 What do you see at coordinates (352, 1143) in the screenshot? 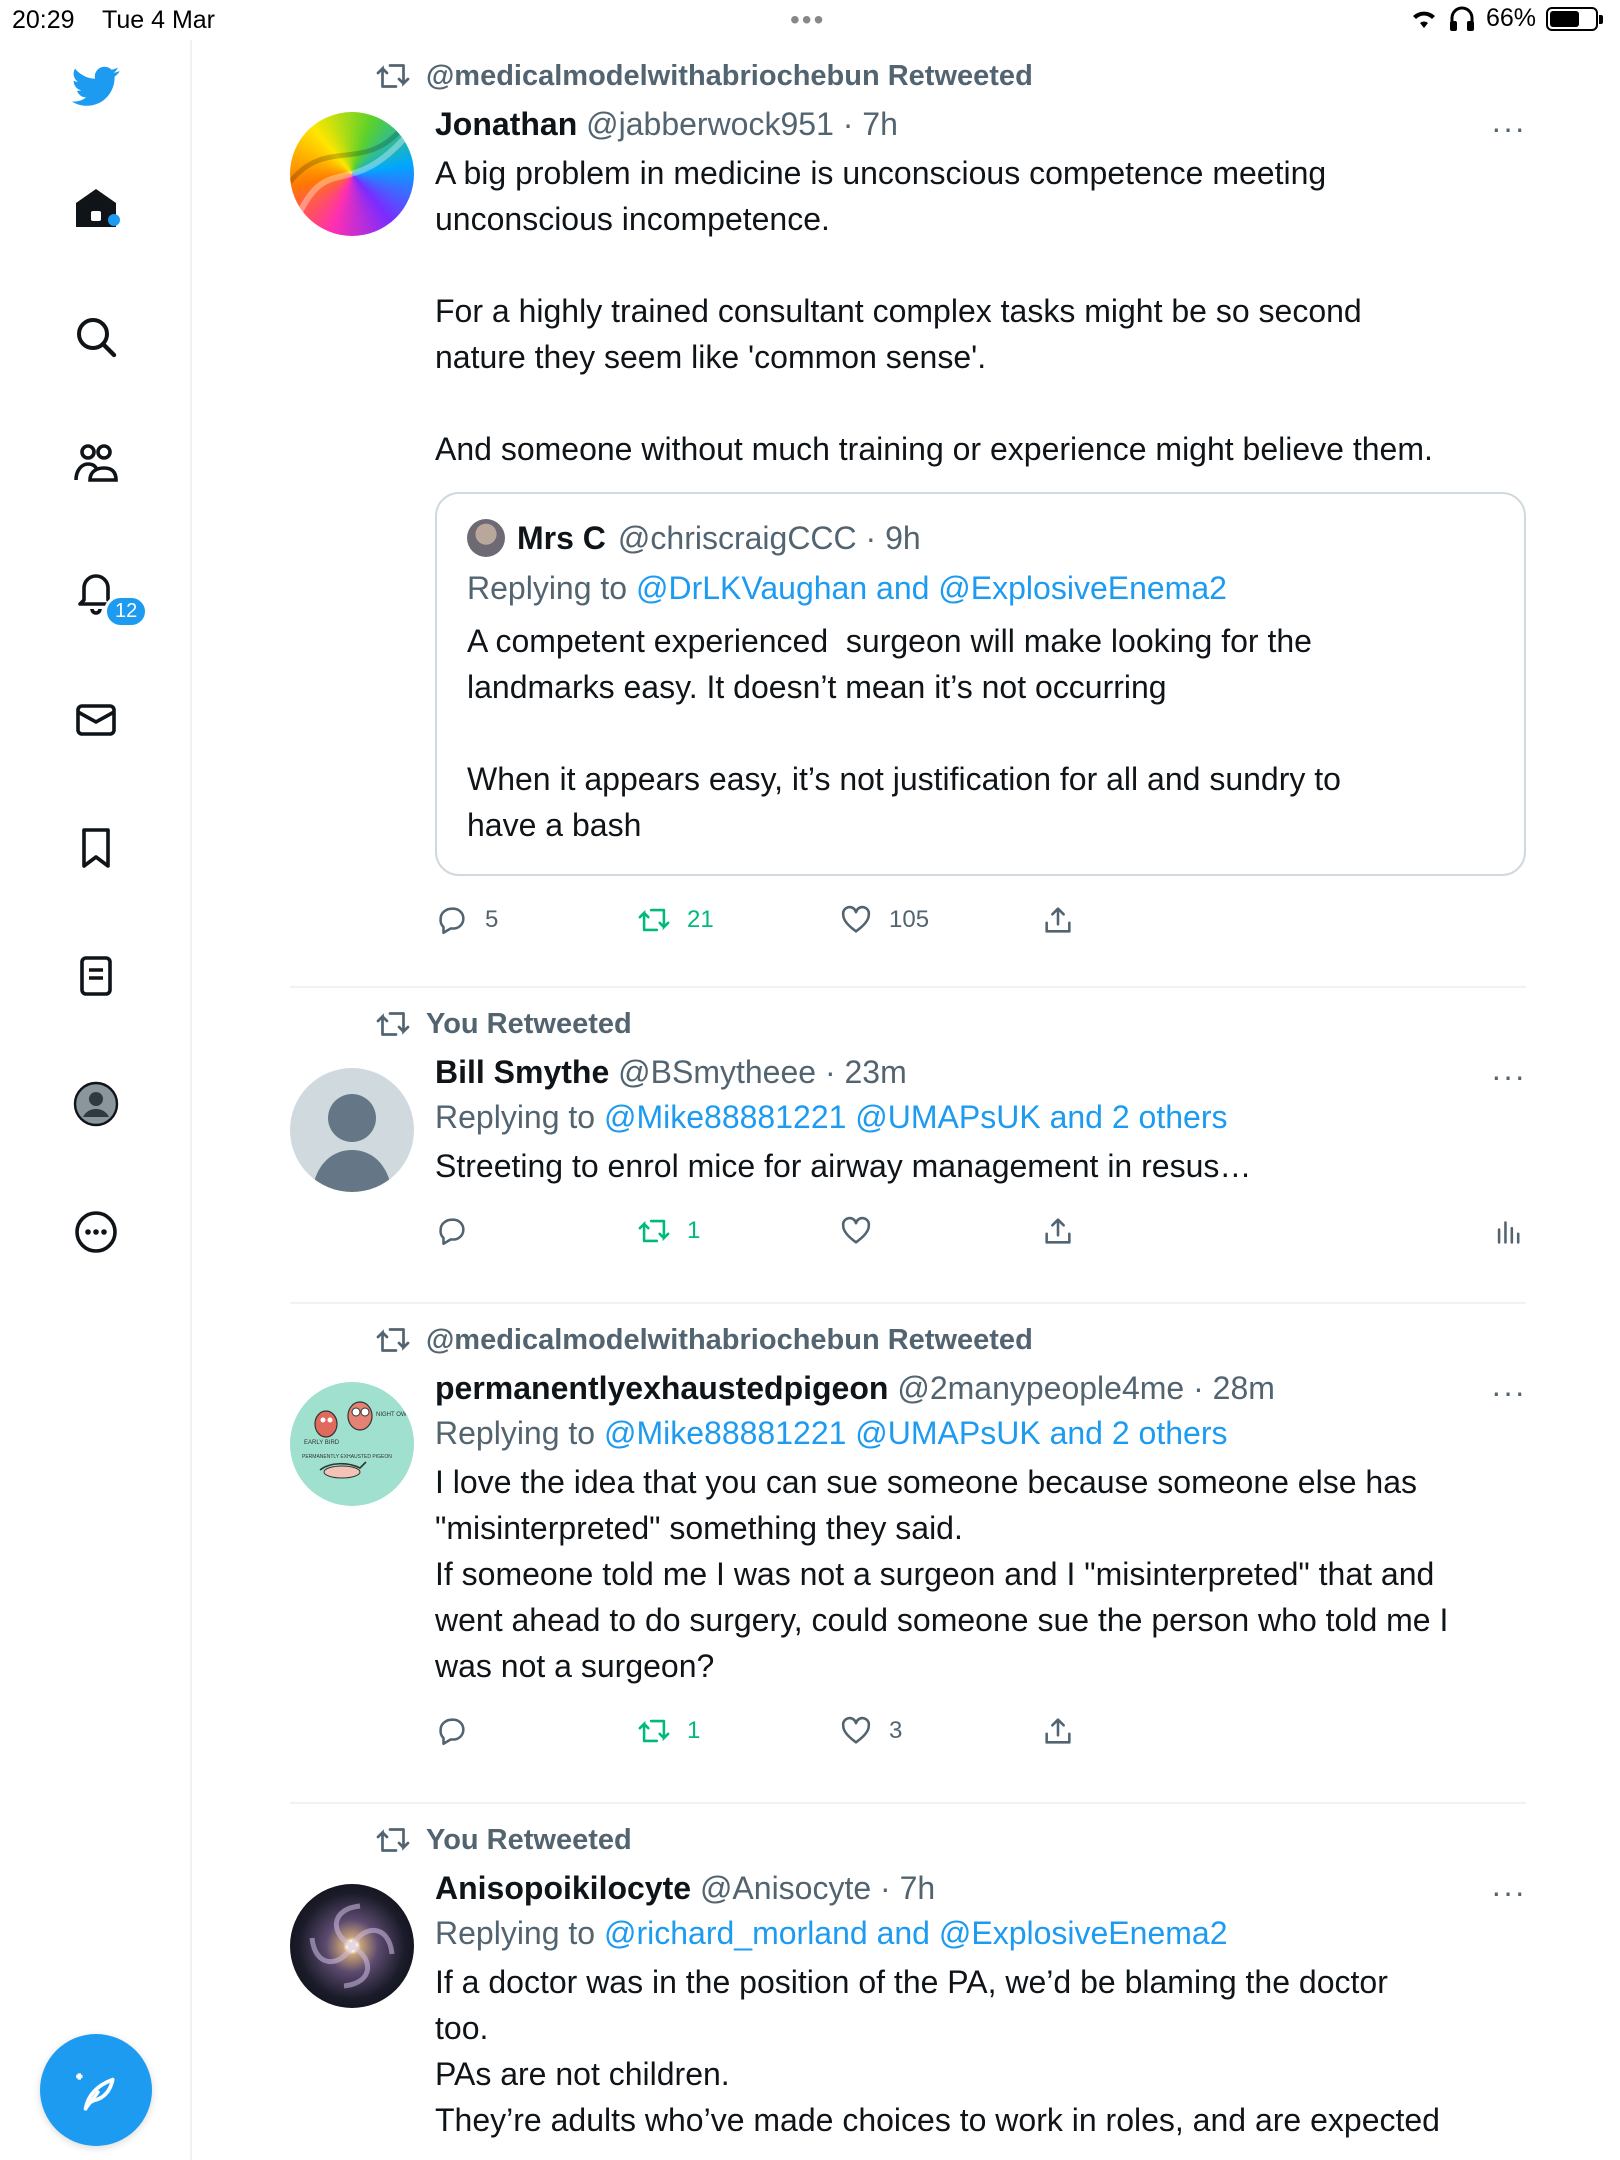
I see `default-avatar-icon` at bounding box center [352, 1143].